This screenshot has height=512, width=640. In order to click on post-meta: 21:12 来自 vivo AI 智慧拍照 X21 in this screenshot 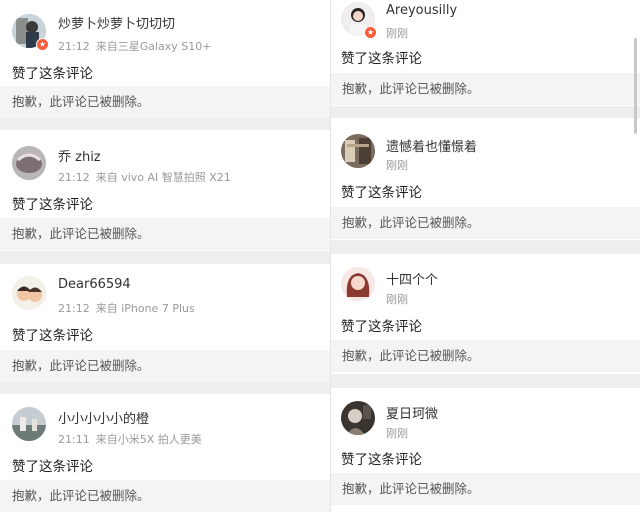, I will do `click(144, 177)`.